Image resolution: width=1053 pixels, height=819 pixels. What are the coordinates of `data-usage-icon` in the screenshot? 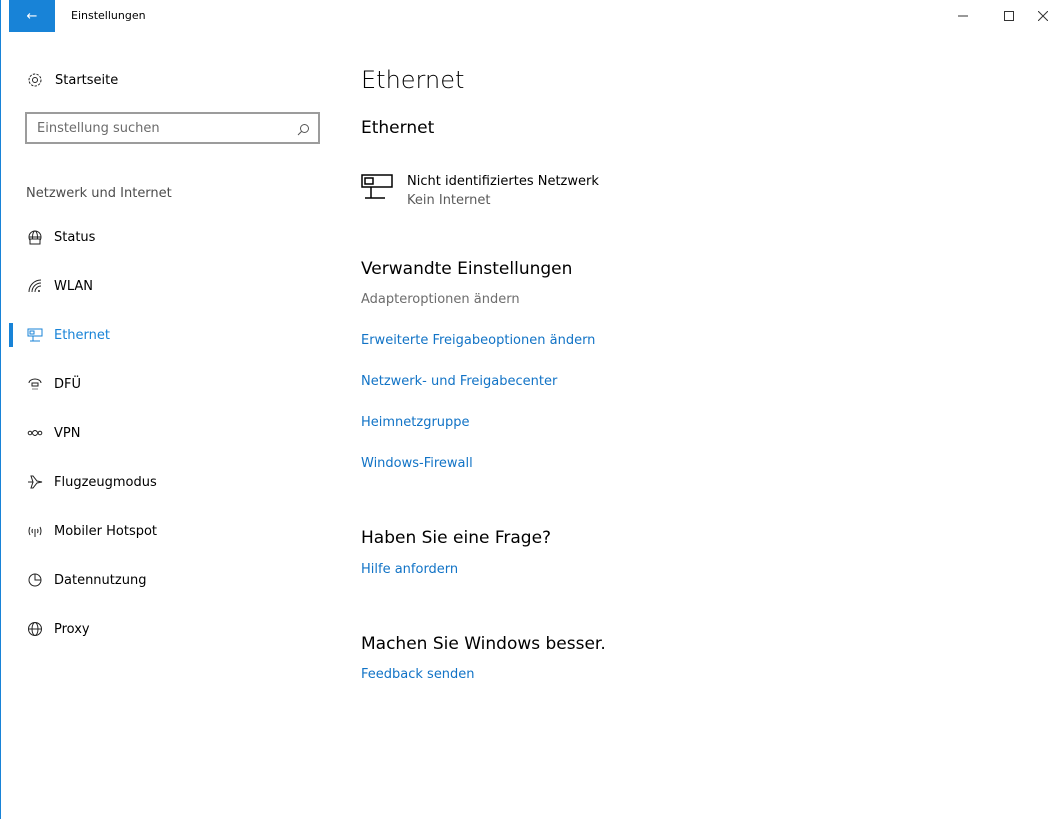 It's located at (31, 580).